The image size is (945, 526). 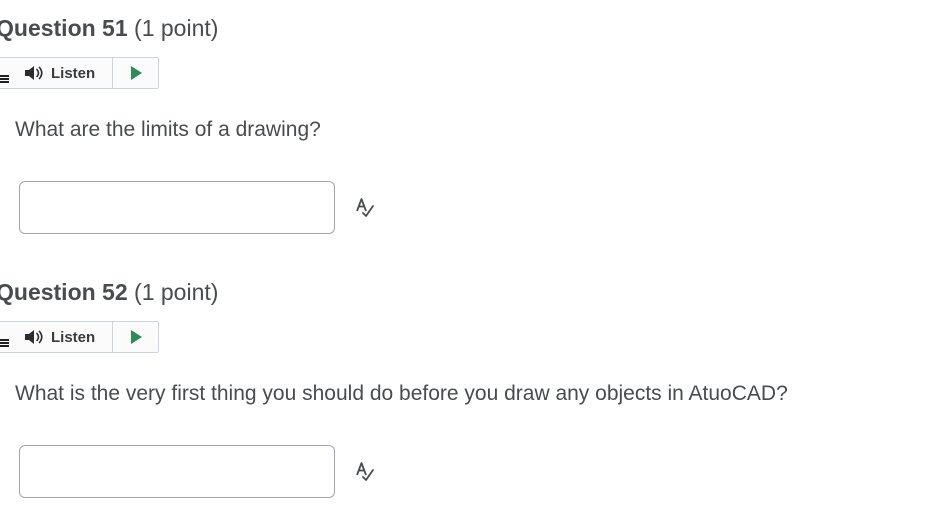 I want to click on question-heading: Question 51 (1 point), so click(x=109, y=28).